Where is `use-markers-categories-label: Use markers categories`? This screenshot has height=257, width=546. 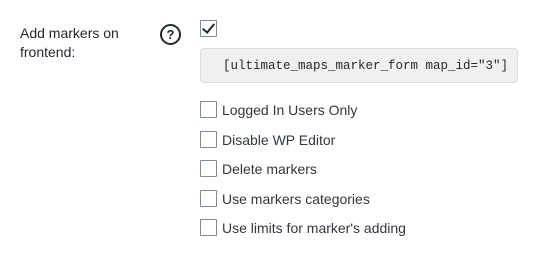
use-markers-categories-label: Use markers categories is located at coordinates (296, 199).